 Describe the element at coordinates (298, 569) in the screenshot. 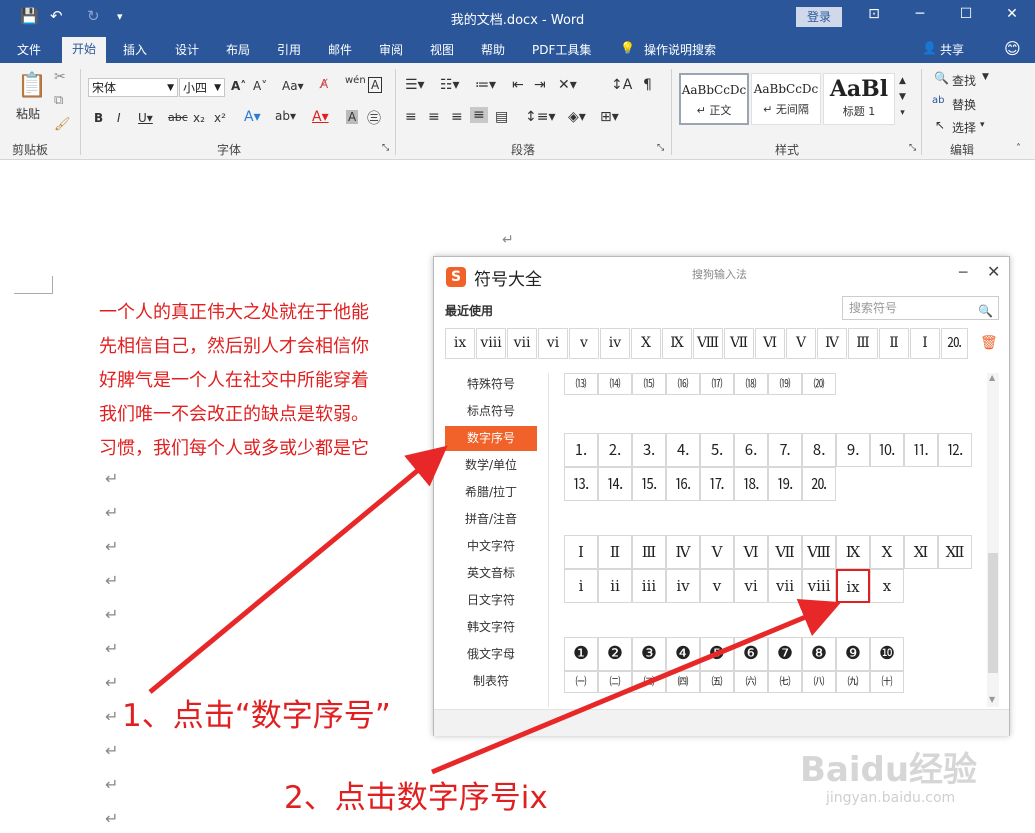

I see `arrow-to-category` at that location.